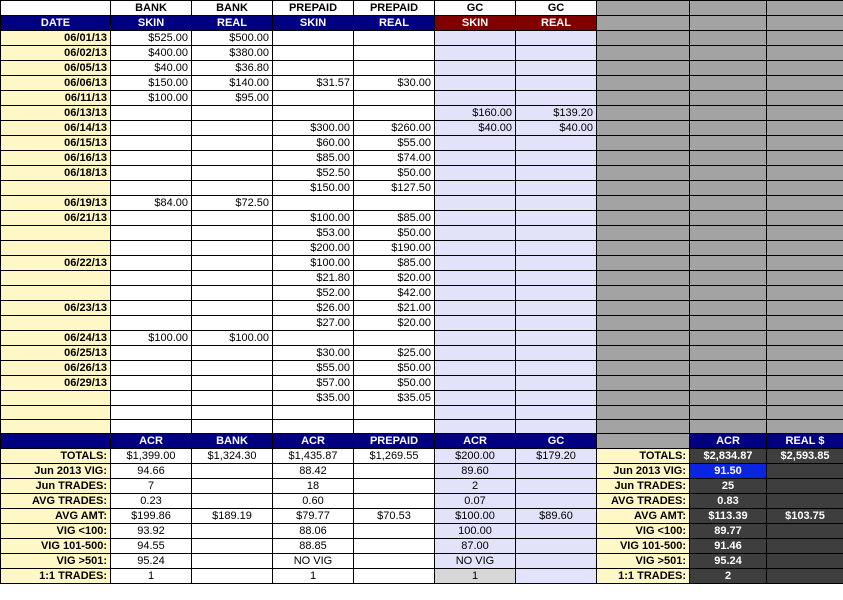 The width and height of the screenshot is (843, 600). I want to click on header-row-2-gray-cell, so click(643, 23).